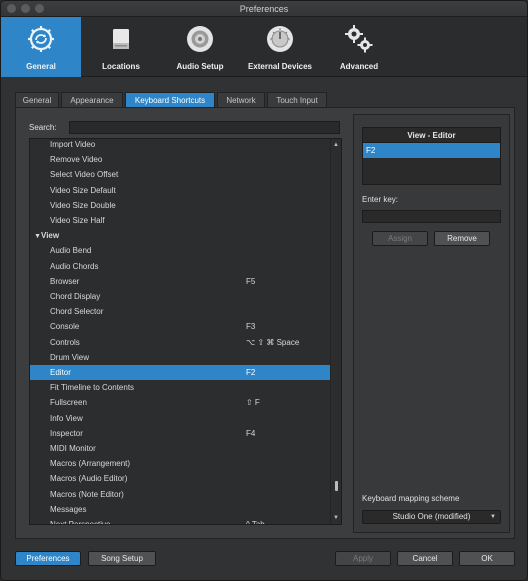 Image resolution: width=528 pixels, height=581 pixels. Describe the element at coordinates (73, 144) in the screenshot. I see `command-name: Import Video` at that location.